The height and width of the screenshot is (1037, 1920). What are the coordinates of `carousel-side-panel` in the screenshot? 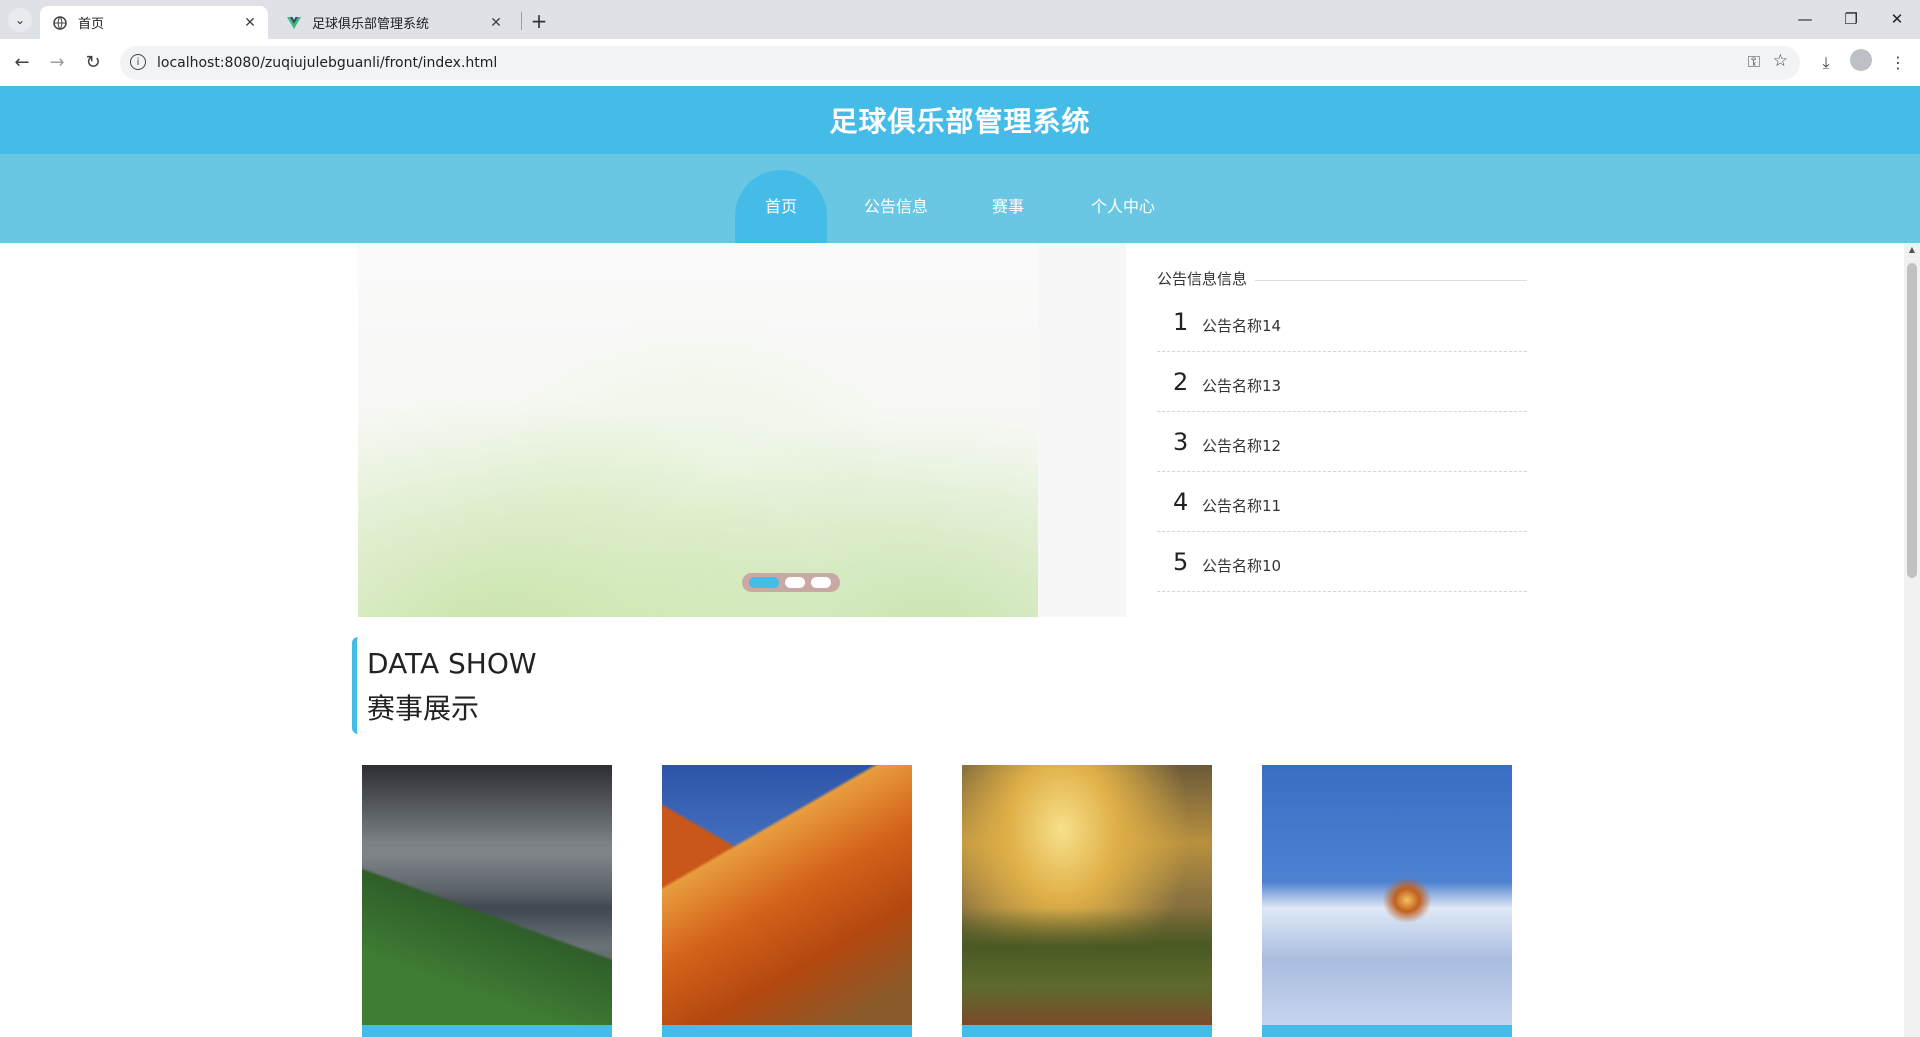 It's located at (1082, 430).